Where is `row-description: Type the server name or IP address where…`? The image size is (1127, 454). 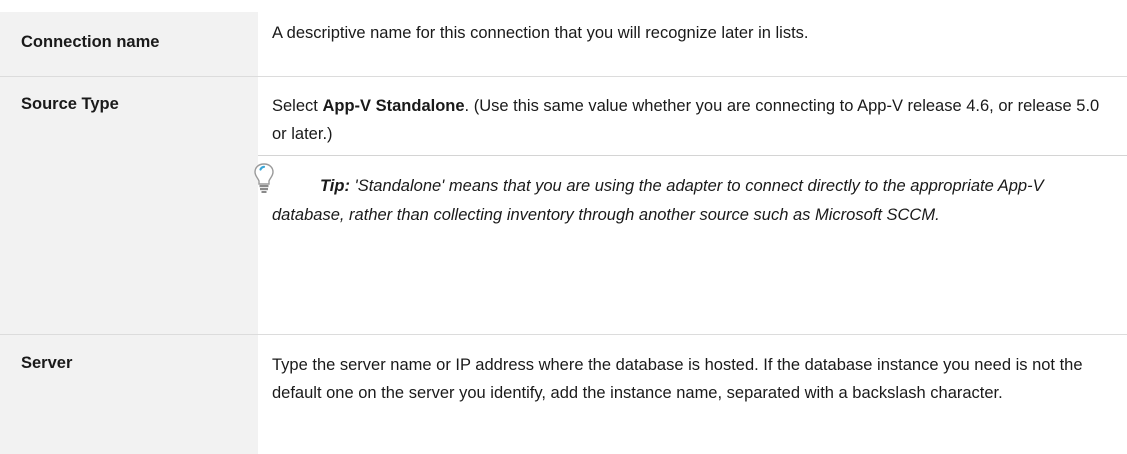 row-description: Type the server name or IP address where… is located at coordinates (677, 379).